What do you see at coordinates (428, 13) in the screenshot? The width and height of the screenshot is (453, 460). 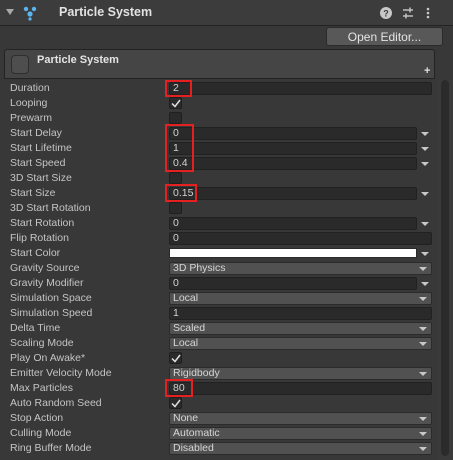 I see `more-options-icon` at bounding box center [428, 13].